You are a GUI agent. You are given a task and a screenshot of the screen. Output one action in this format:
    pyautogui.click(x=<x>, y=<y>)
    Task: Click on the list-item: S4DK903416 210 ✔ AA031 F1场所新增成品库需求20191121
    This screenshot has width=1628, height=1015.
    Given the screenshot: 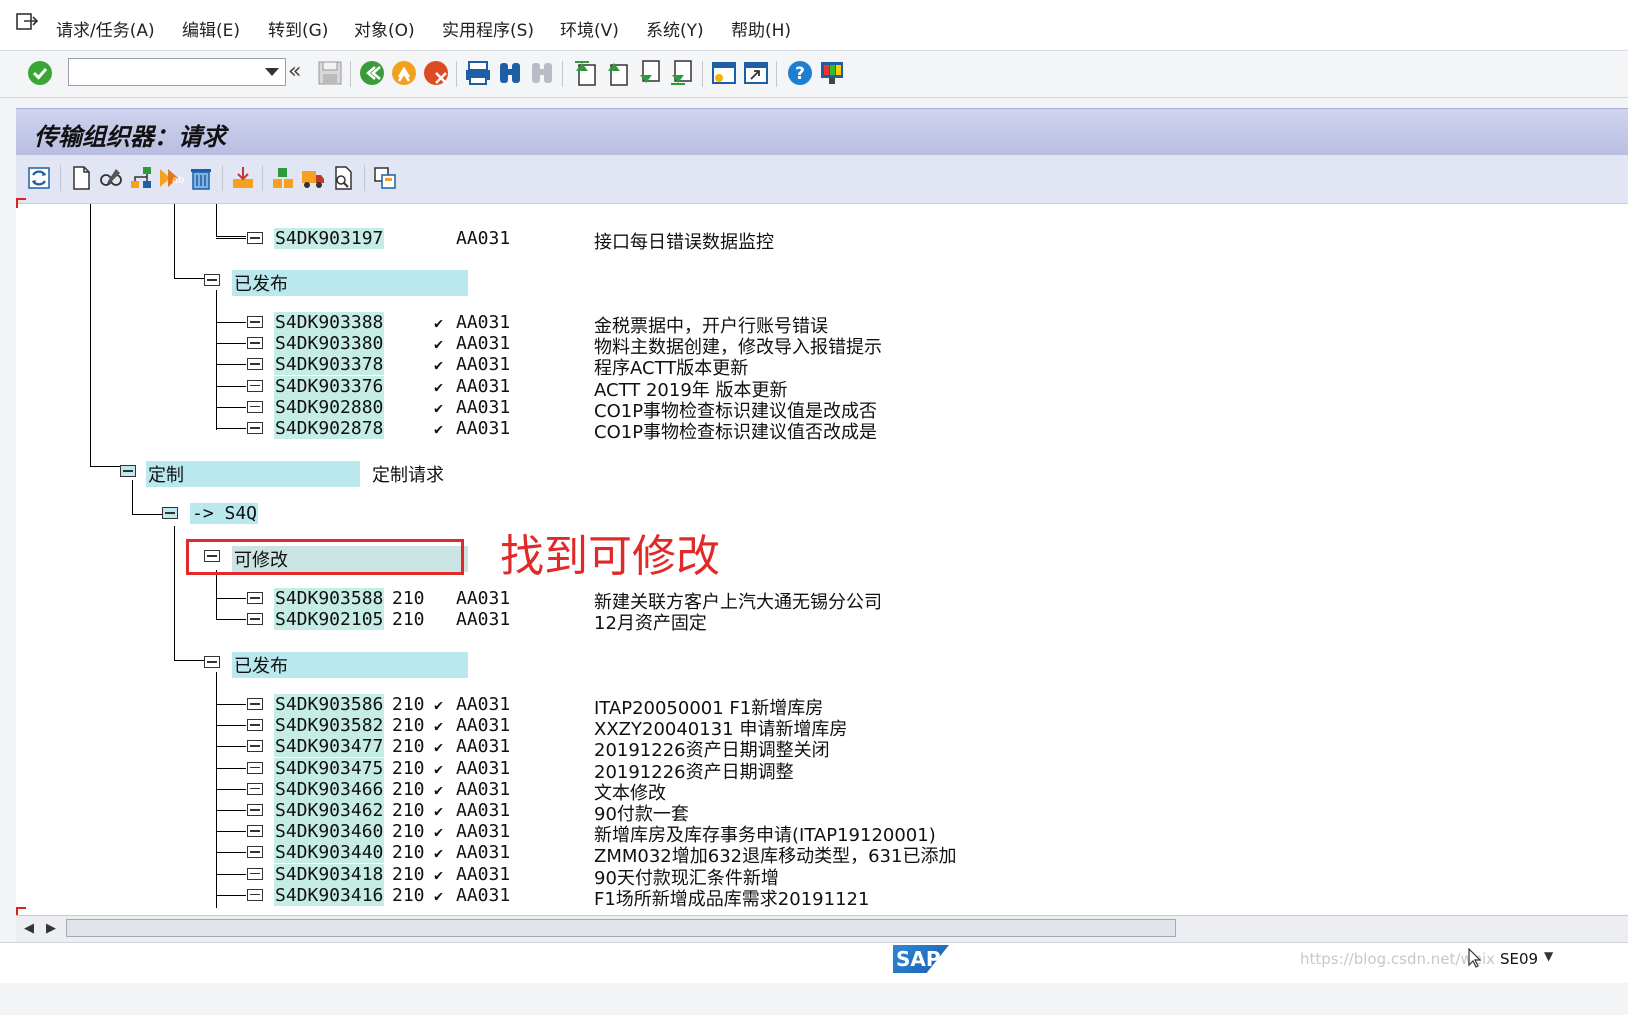 What is the action you would take?
    pyautogui.click(x=566, y=897)
    